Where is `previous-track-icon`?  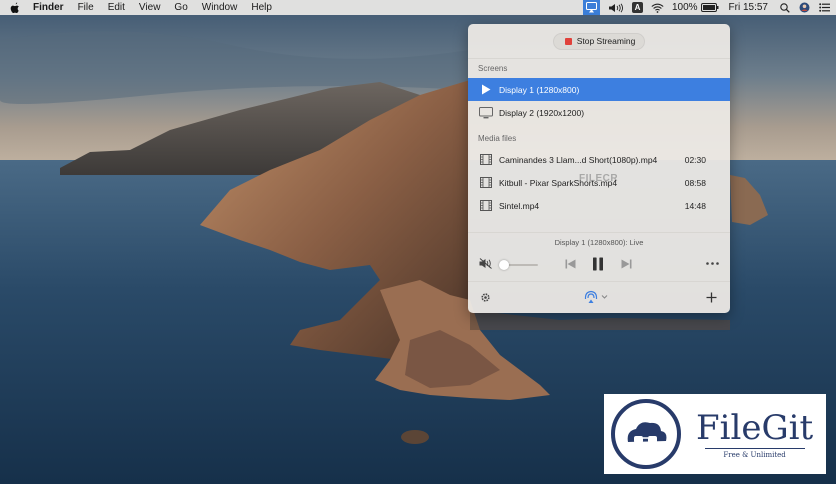
previous-track-icon is located at coordinates (570, 264).